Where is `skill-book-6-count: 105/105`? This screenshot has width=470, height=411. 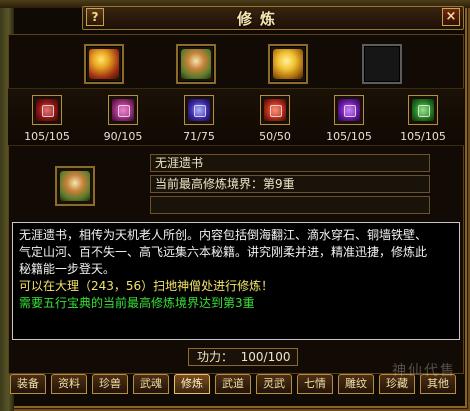
skill-book-6-count: 105/105 is located at coordinates (423, 136).